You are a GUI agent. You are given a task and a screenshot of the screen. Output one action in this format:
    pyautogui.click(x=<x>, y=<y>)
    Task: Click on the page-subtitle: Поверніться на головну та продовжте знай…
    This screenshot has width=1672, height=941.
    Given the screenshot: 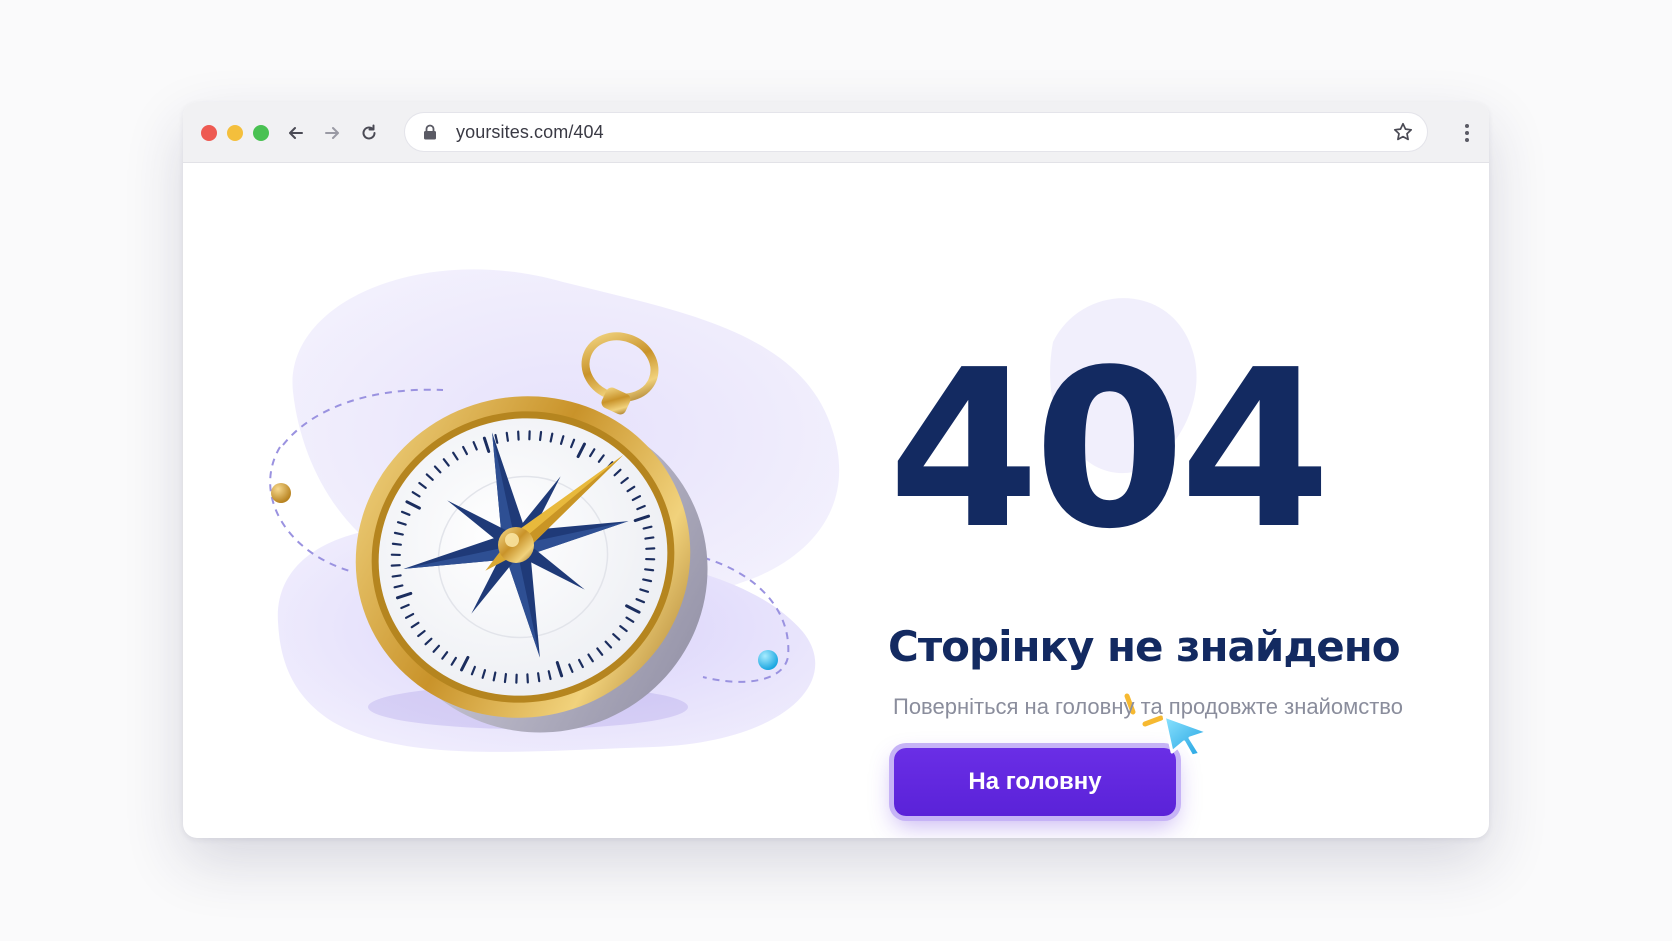 What is the action you would take?
    pyautogui.click(x=1148, y=706)
    